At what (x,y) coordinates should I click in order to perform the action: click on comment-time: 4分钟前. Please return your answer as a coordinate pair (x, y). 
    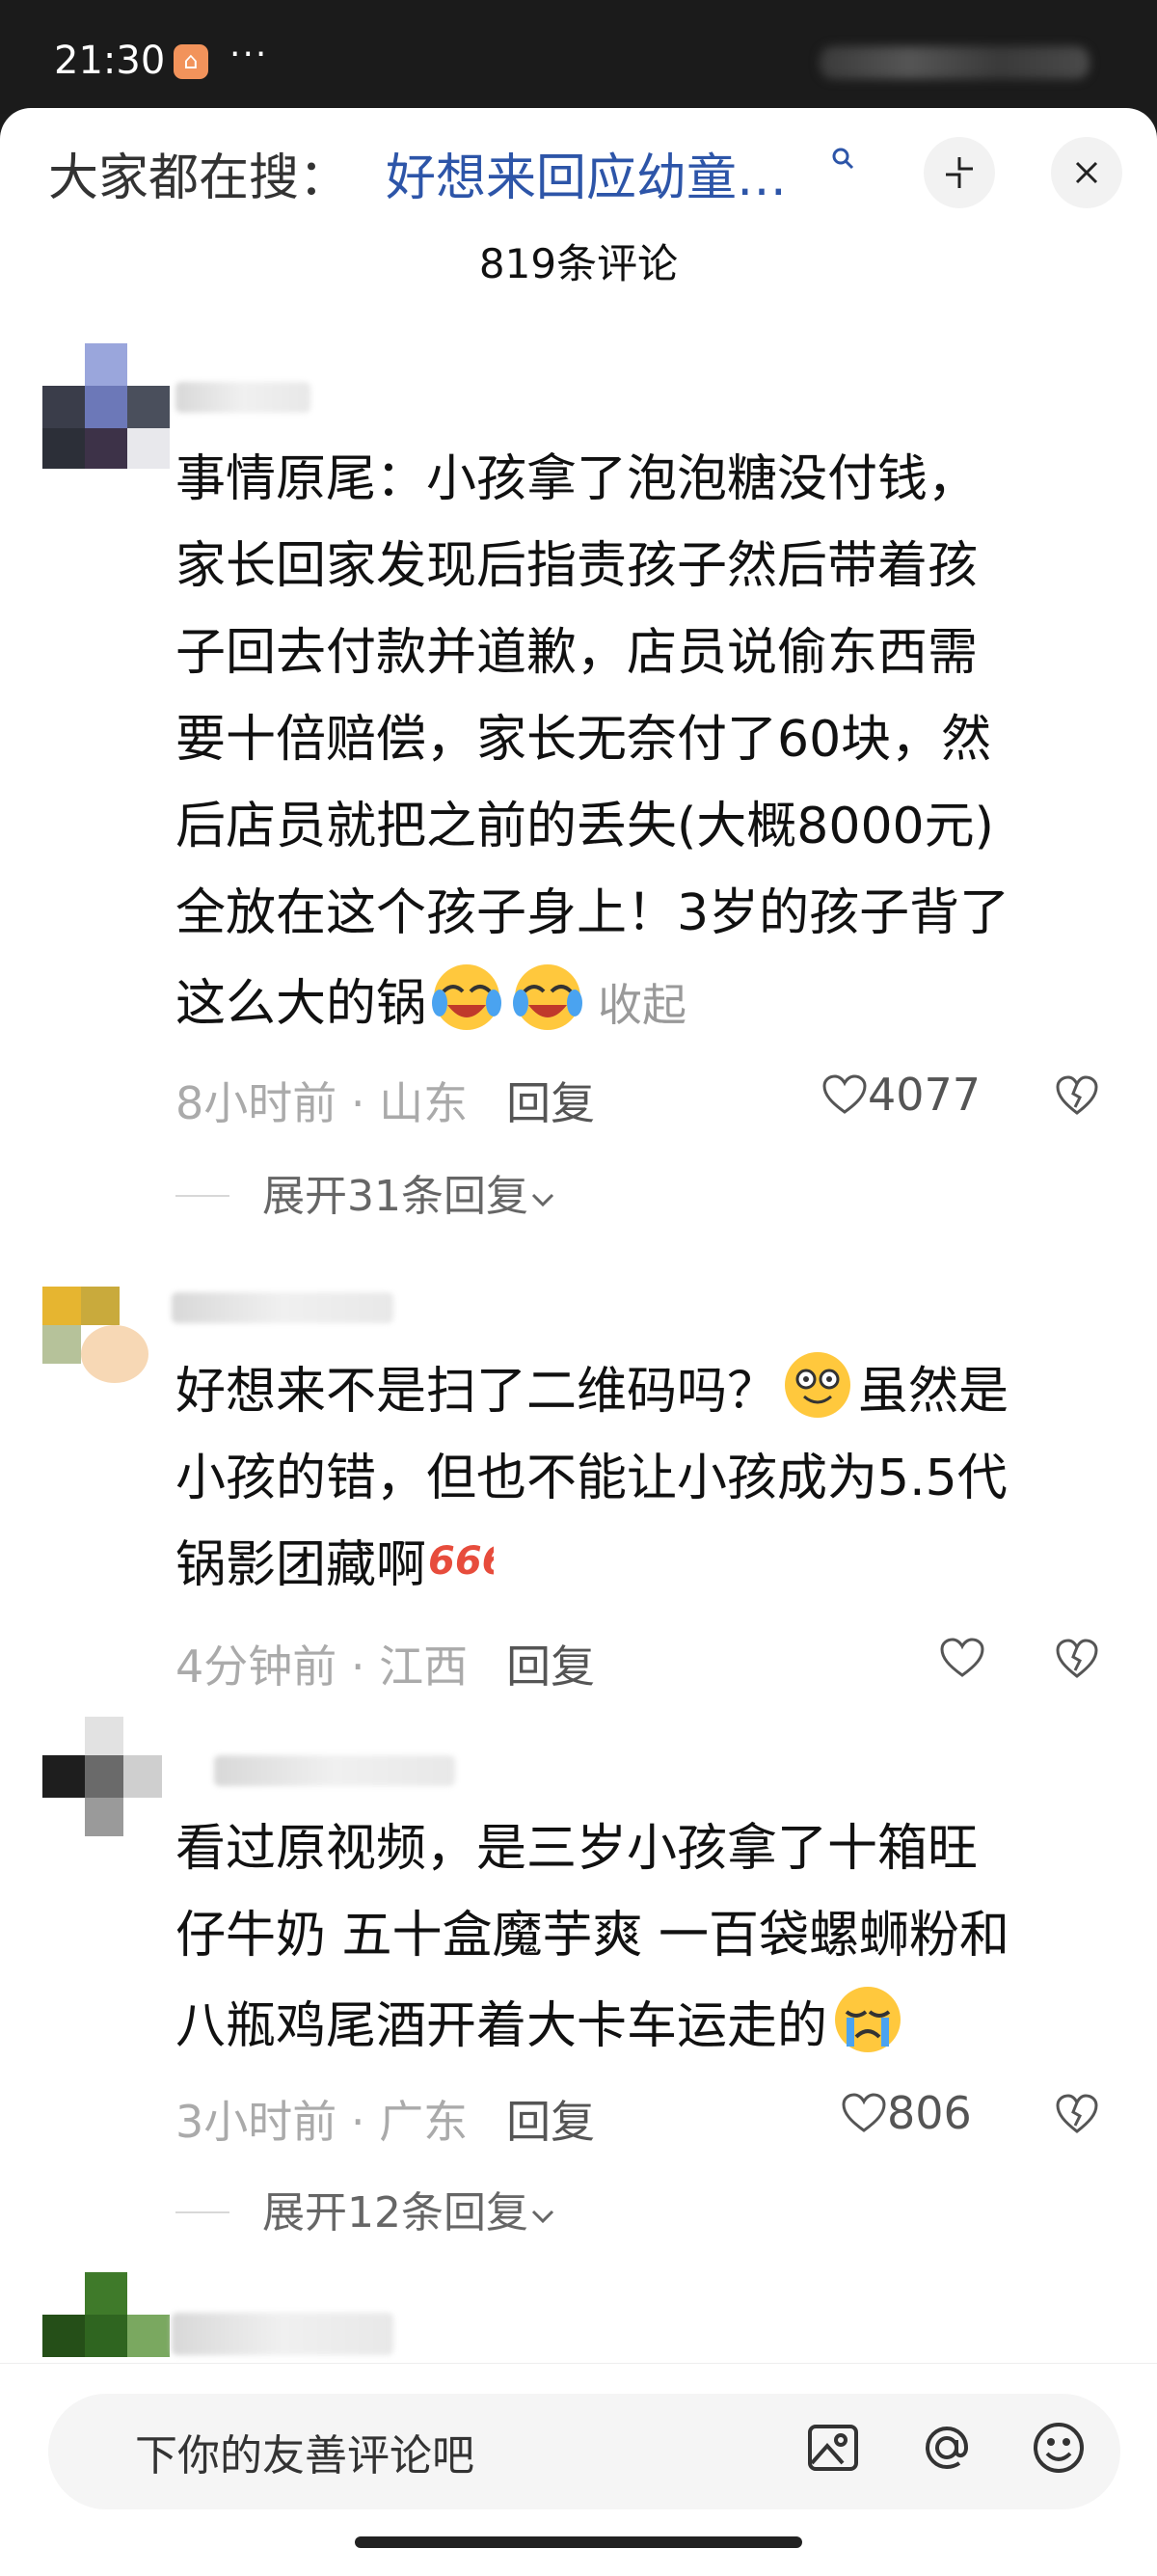
    Looking at the image, I should click on (256, 1667).